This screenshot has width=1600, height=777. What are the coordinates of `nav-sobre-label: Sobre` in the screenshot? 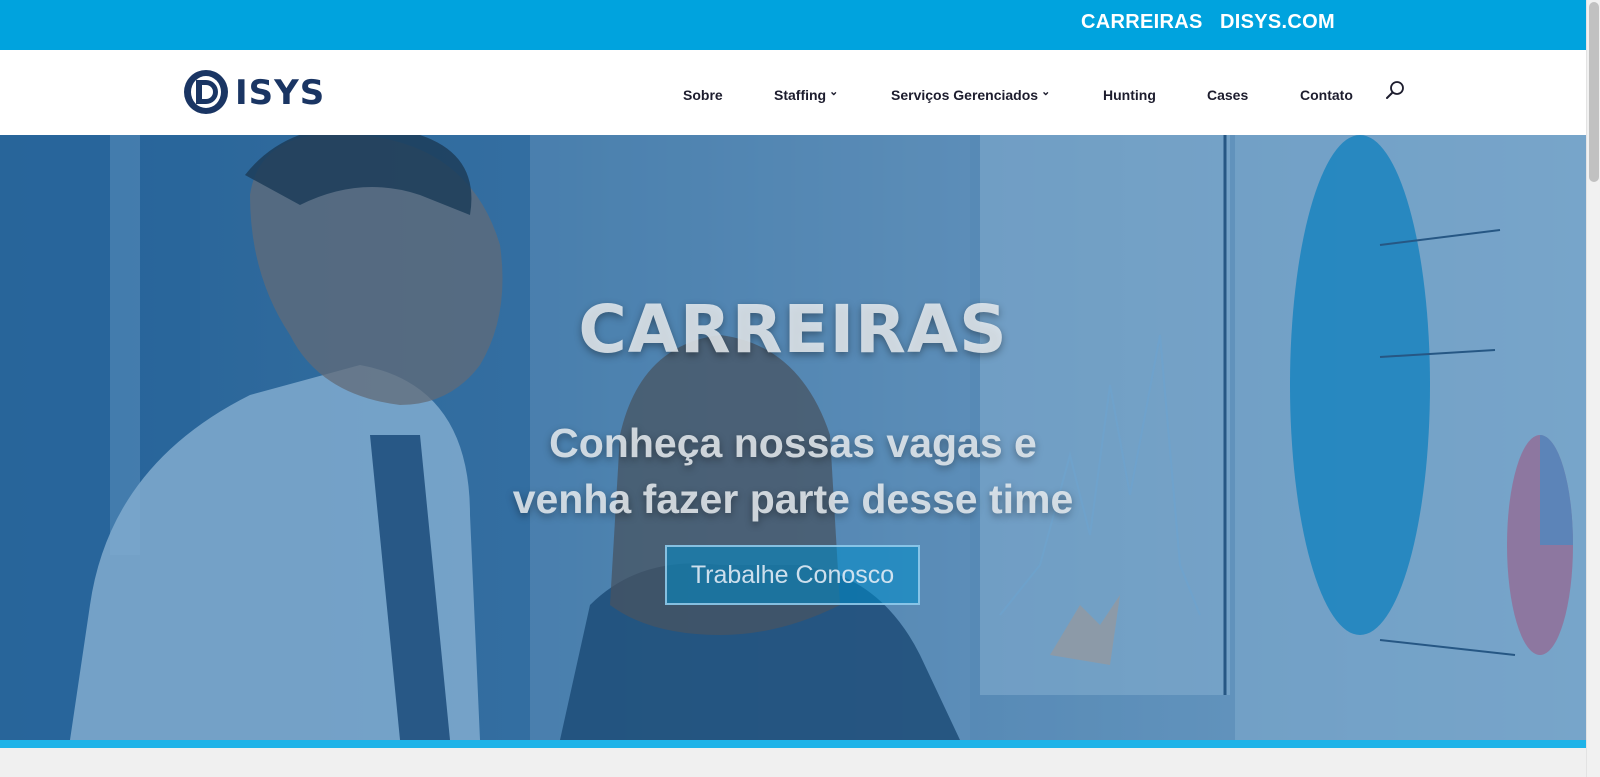 It's located at (703, 95).